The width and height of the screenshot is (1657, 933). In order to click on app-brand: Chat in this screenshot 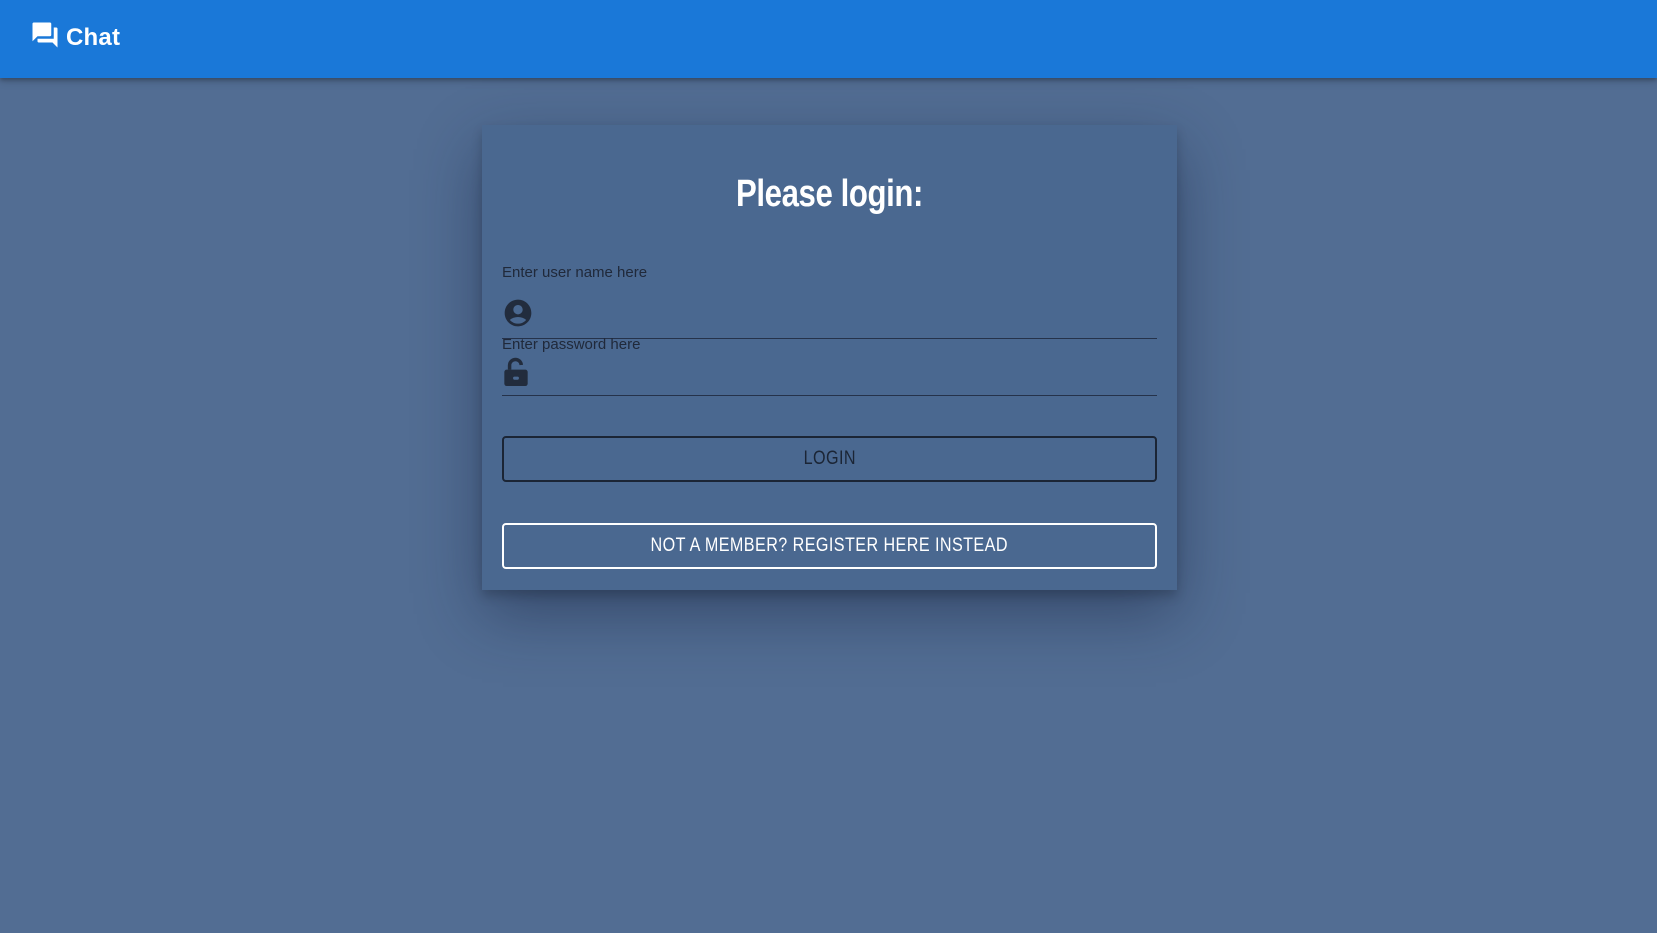, I will do `click(75, 37)`.